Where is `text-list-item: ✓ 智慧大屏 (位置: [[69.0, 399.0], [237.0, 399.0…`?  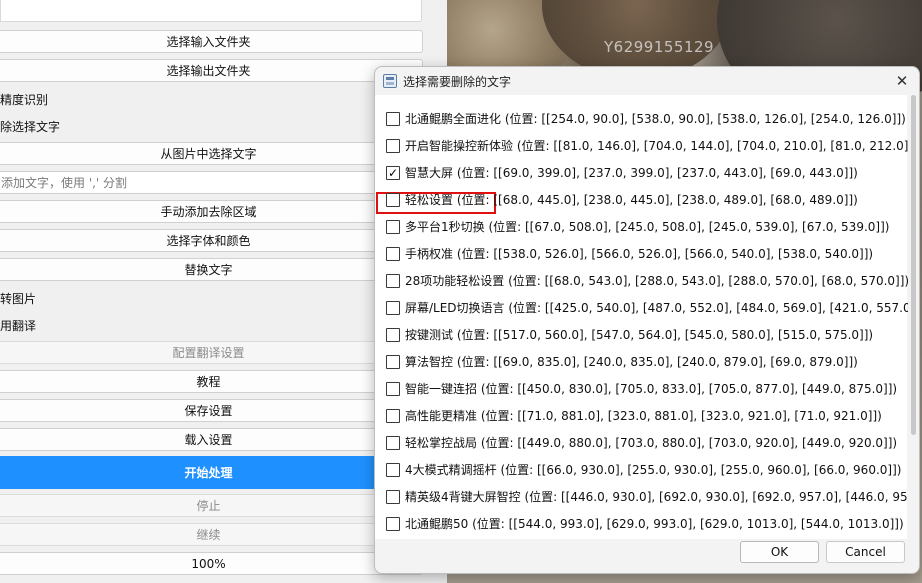 text-list-item: ✓ 智慧大屏 (位置: [[69.0, 399.0], [237.0, 399.0… is located at coordinates (641, 172).